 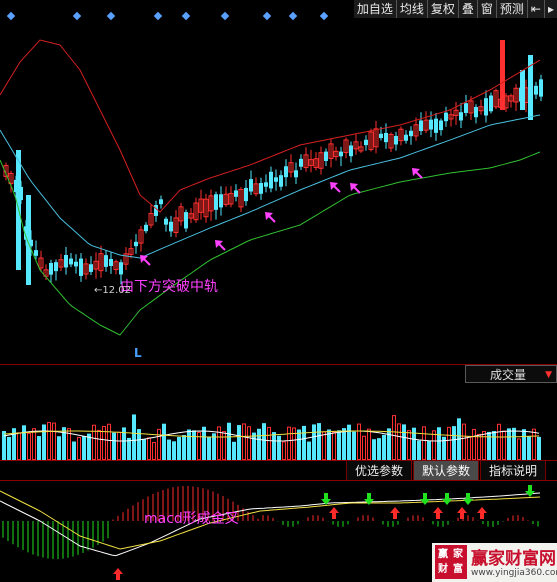 I want to click on tab-indicator-help: 指标说明, so click(x=513, y=470).